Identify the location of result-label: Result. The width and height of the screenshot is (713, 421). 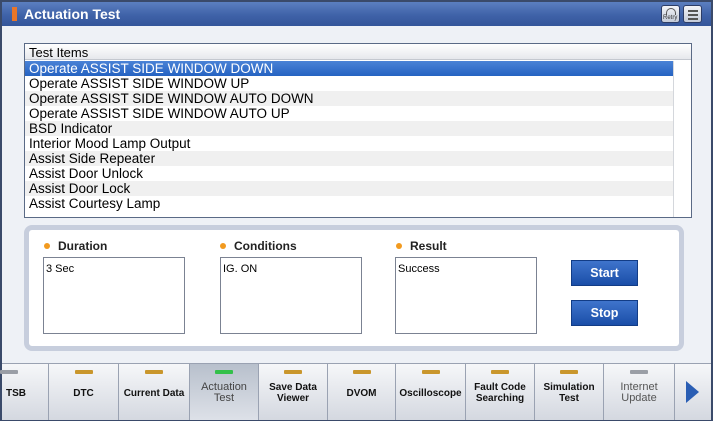
(421, 246).